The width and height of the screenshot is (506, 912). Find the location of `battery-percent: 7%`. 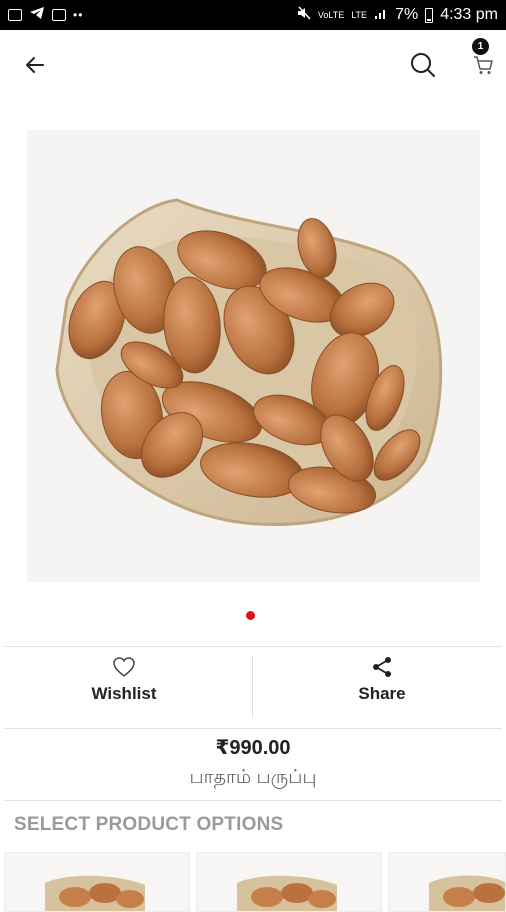

battery-percent: 7% is located at coordinates (407, 14).